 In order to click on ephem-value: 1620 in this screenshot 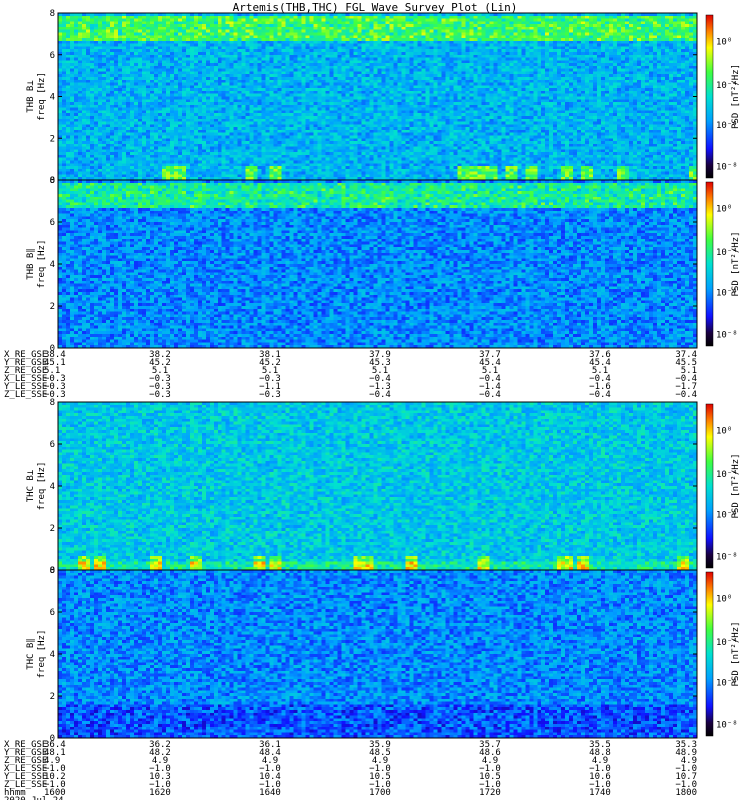, I will do `click(160, 793)`.